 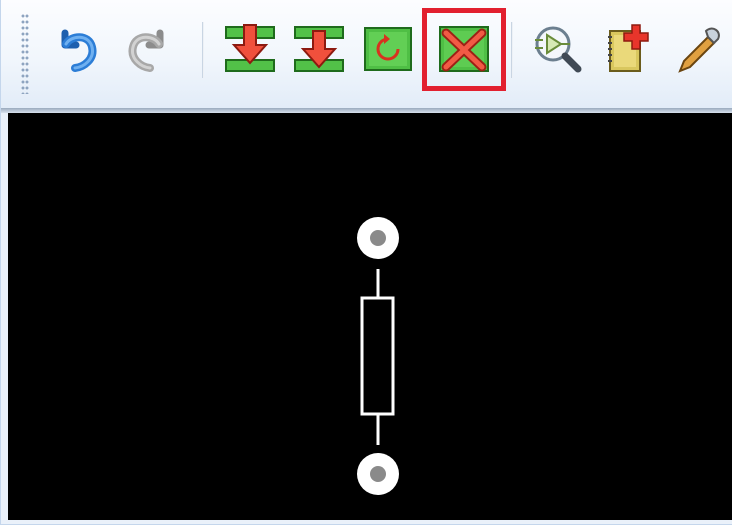 What do you see at coordinates (378, 474) in the screenshot?
I see `bottom-pad` at bounding box center [378, 474].